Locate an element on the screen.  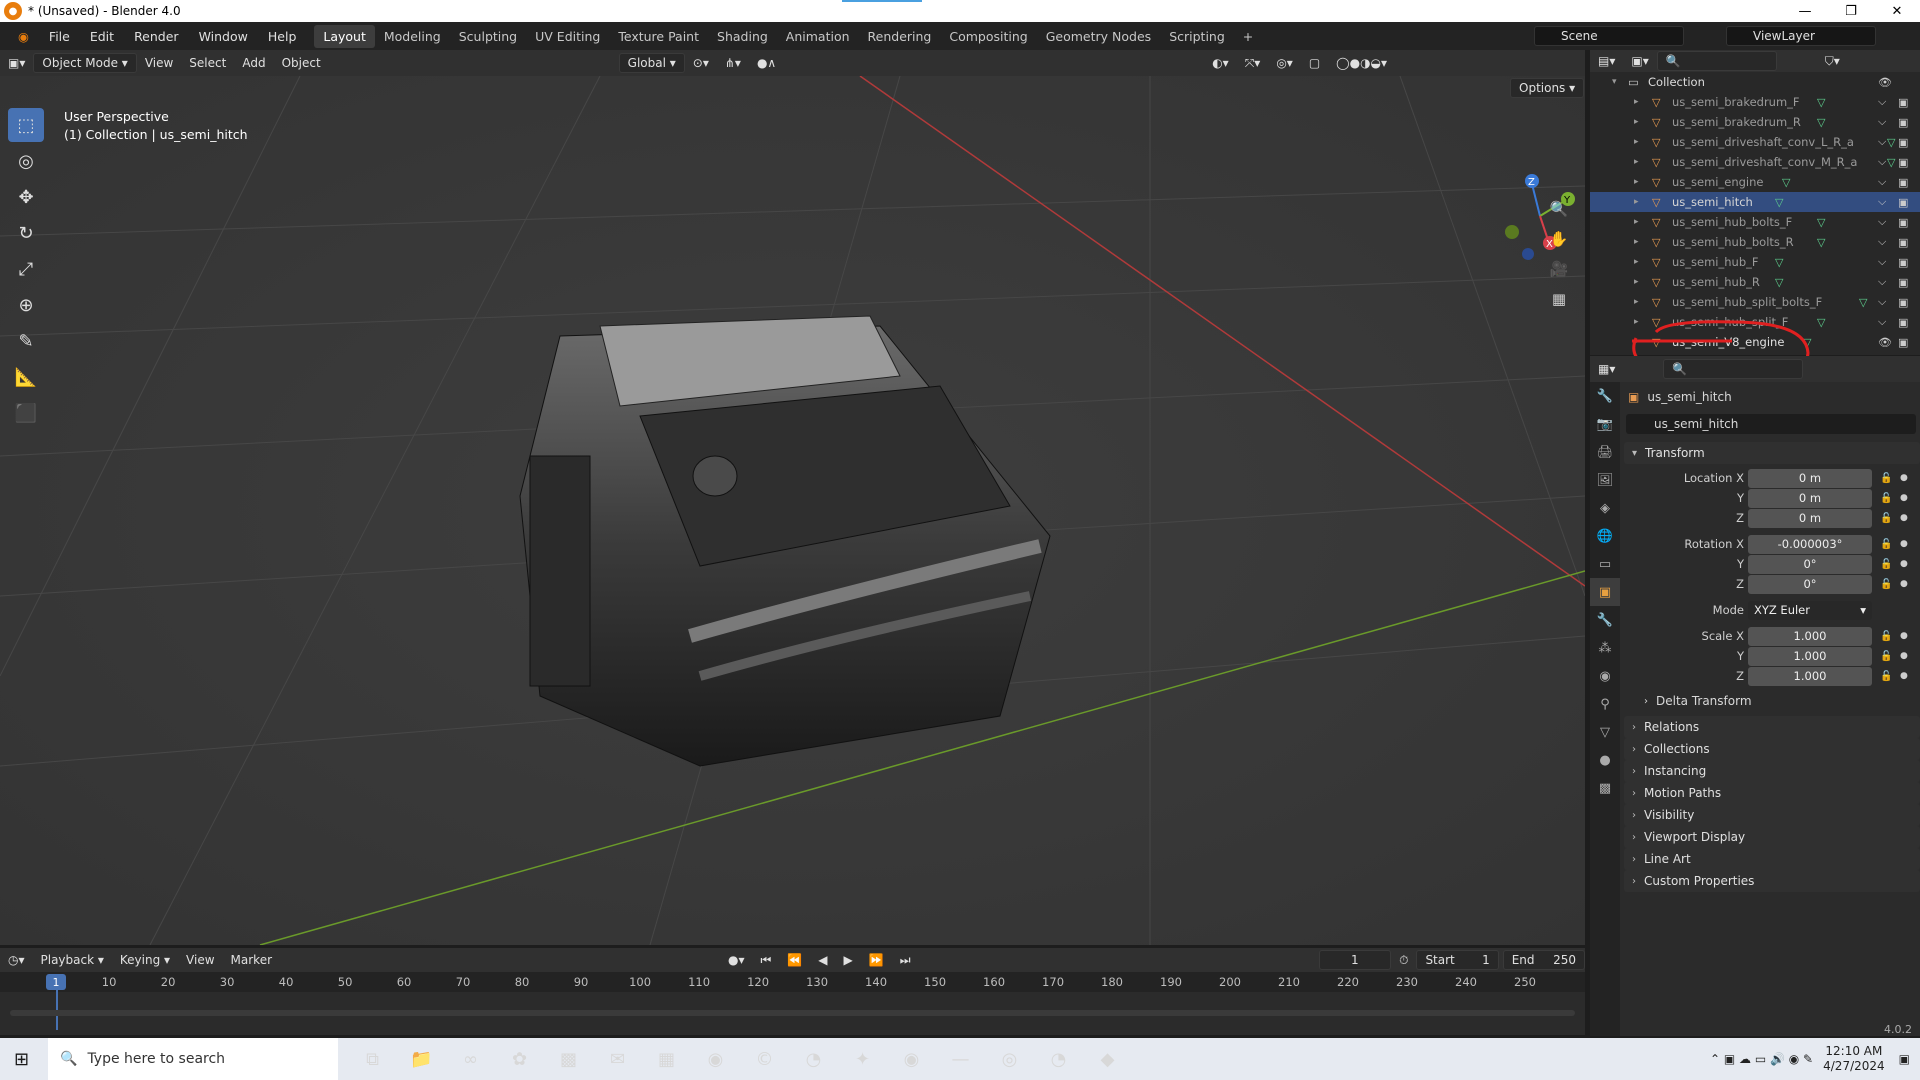
outliner-item: ▸ ▽ us_semi_driveshaft_conv_L_R_a ▽ ⌵ ▣ is located at coordinates (1755, 142).